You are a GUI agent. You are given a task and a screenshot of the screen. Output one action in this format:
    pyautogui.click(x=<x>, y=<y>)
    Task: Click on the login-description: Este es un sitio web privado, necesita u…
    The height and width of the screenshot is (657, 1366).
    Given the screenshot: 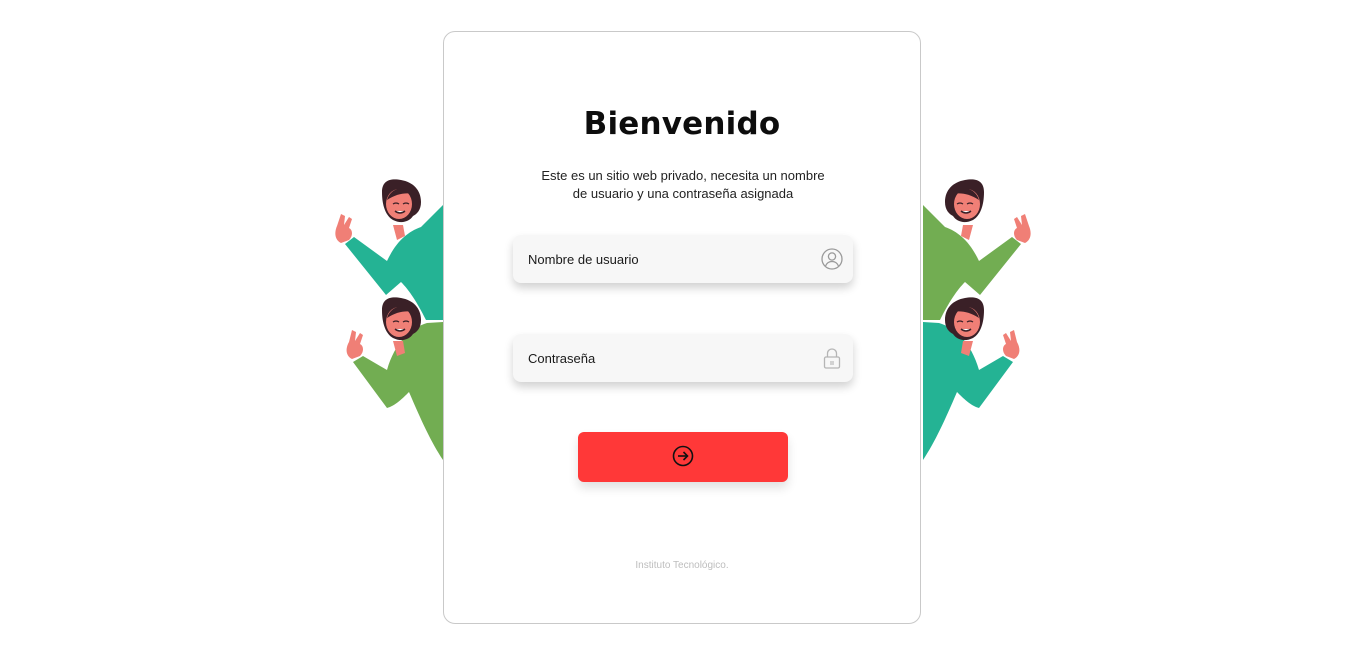 What is the action you would take?
    pyautogui.click(x=683, y=184)
    